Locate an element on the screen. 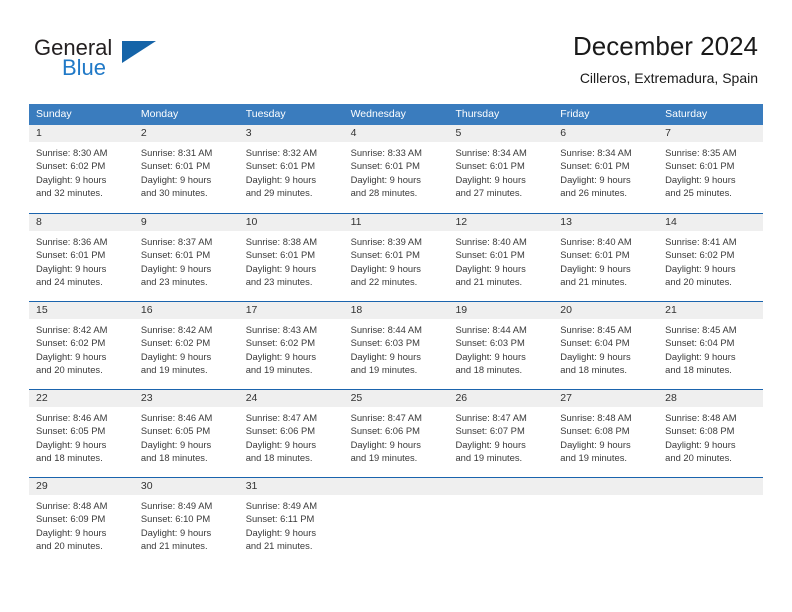 The image size is (792, 612). calendar-day-cell-empty is located at coordinates (711, 521).